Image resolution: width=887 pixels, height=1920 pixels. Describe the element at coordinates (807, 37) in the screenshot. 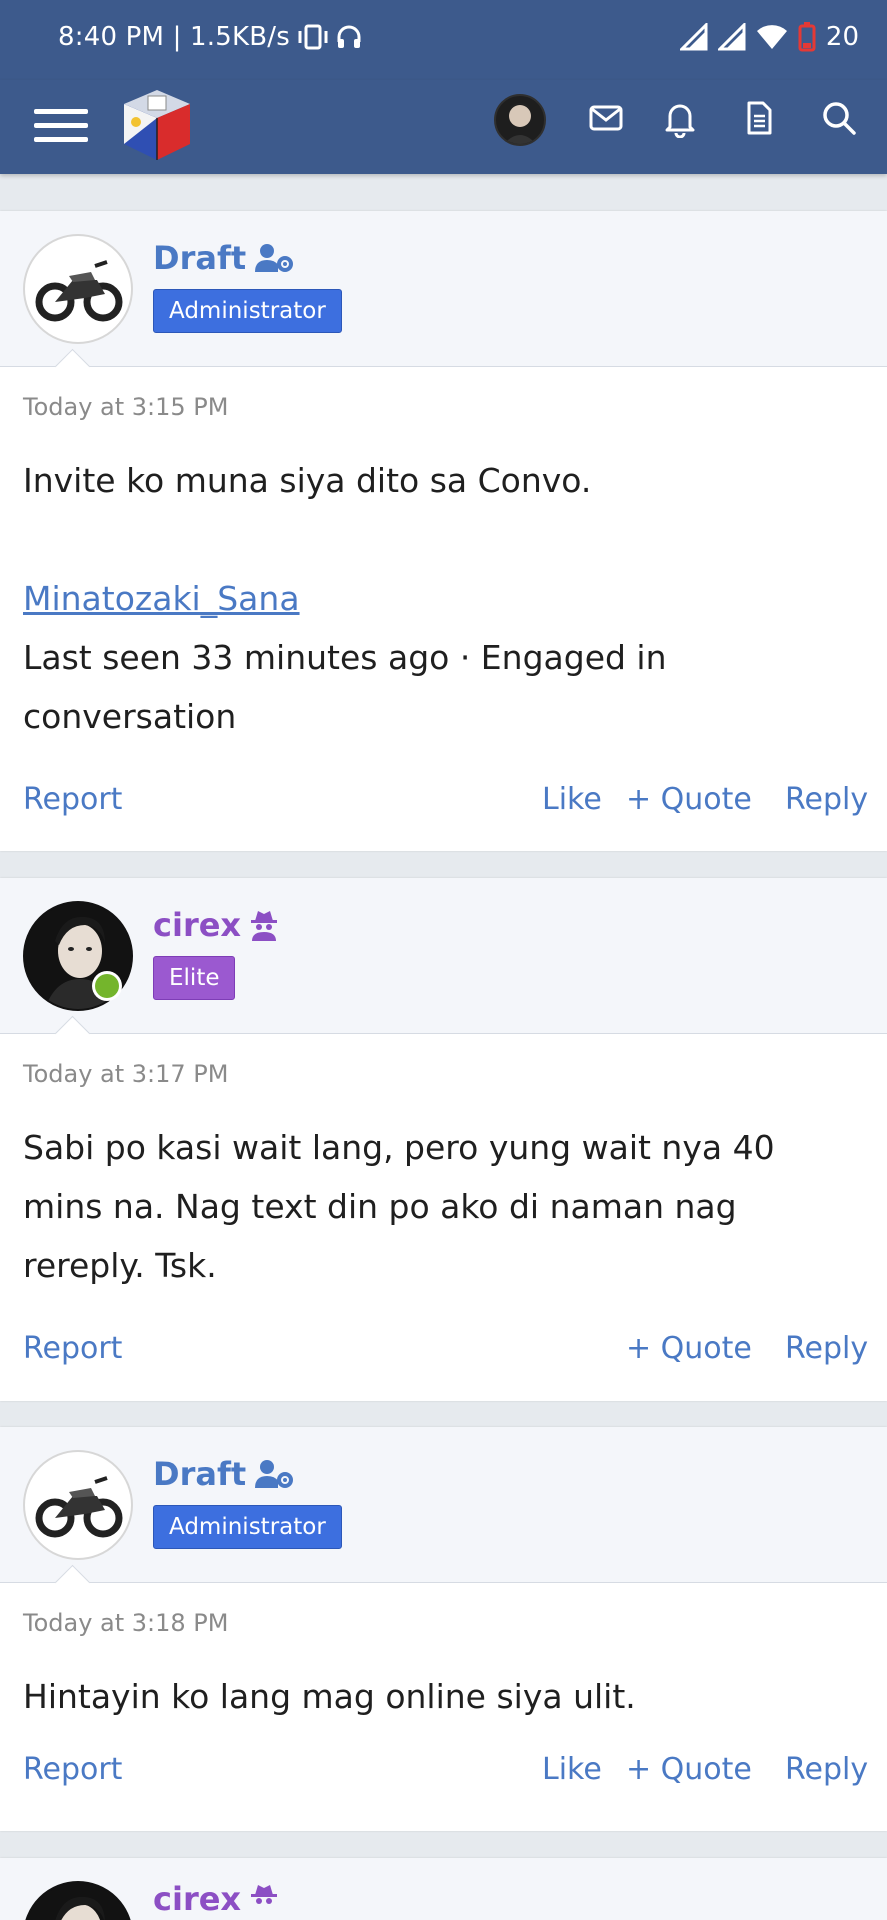

I see `battery-icon` at that location.